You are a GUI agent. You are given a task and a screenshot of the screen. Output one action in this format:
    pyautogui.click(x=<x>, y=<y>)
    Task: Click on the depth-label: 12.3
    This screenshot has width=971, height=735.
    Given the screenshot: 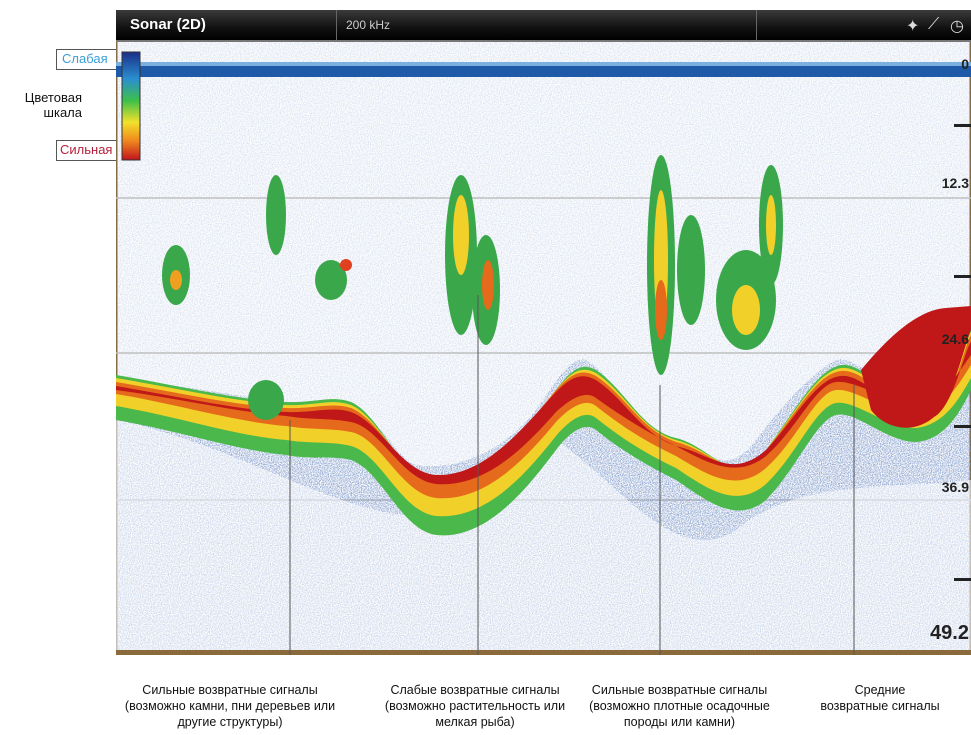 What is the action you would take?
    pyautogui.click(x=955, y=183)
    